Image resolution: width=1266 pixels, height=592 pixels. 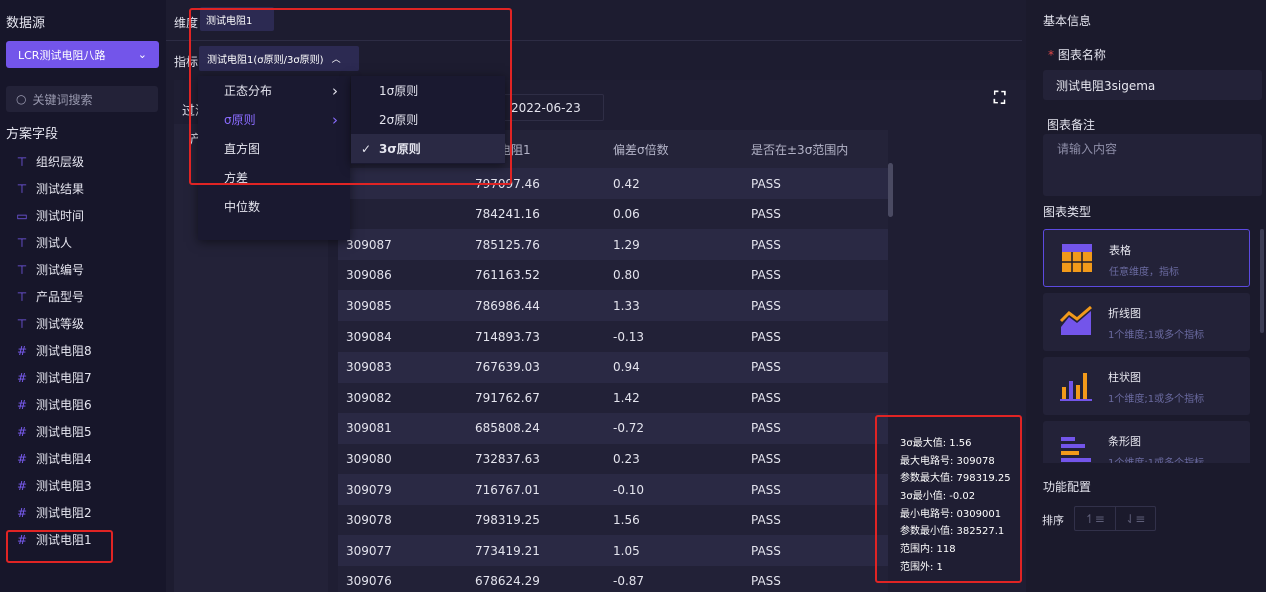 I want to click on table-cell: 732837.63, so click(x=507, y=458).